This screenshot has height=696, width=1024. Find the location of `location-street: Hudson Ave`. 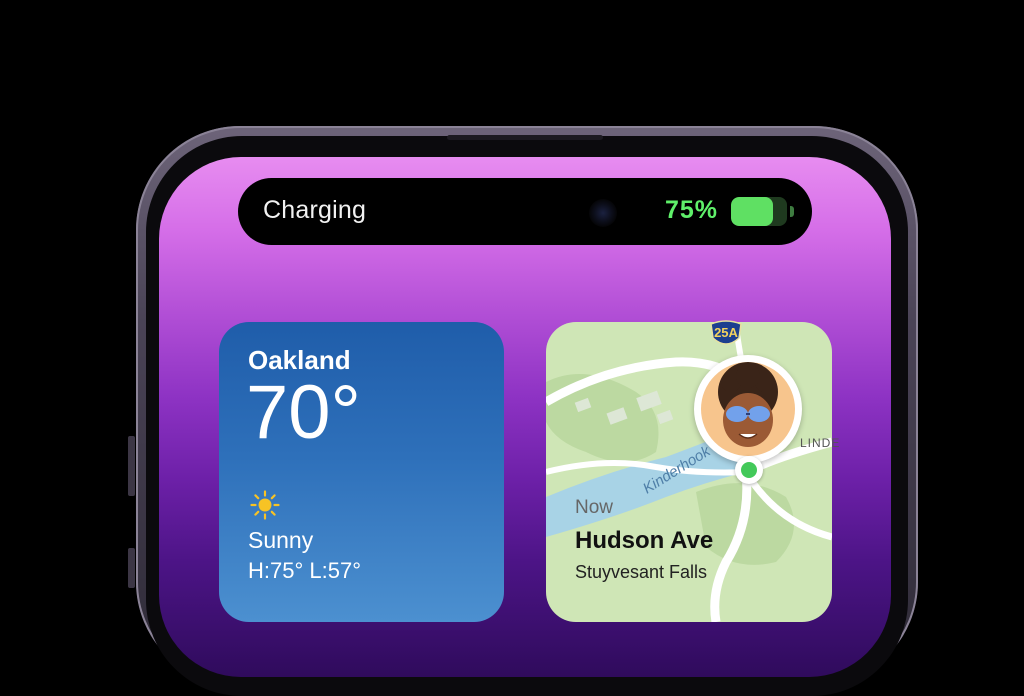

location-street: Hudson Ave is located at coordinates (644, 540).